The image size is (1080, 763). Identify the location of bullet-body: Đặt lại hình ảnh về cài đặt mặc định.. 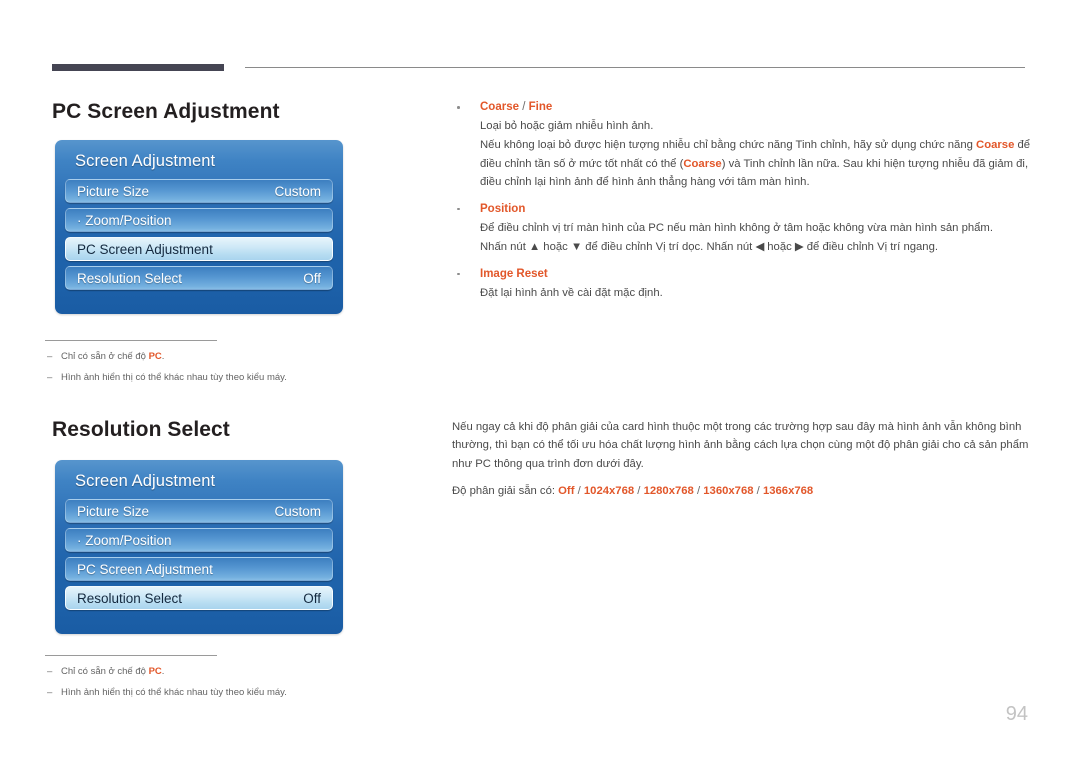
(742, 293).